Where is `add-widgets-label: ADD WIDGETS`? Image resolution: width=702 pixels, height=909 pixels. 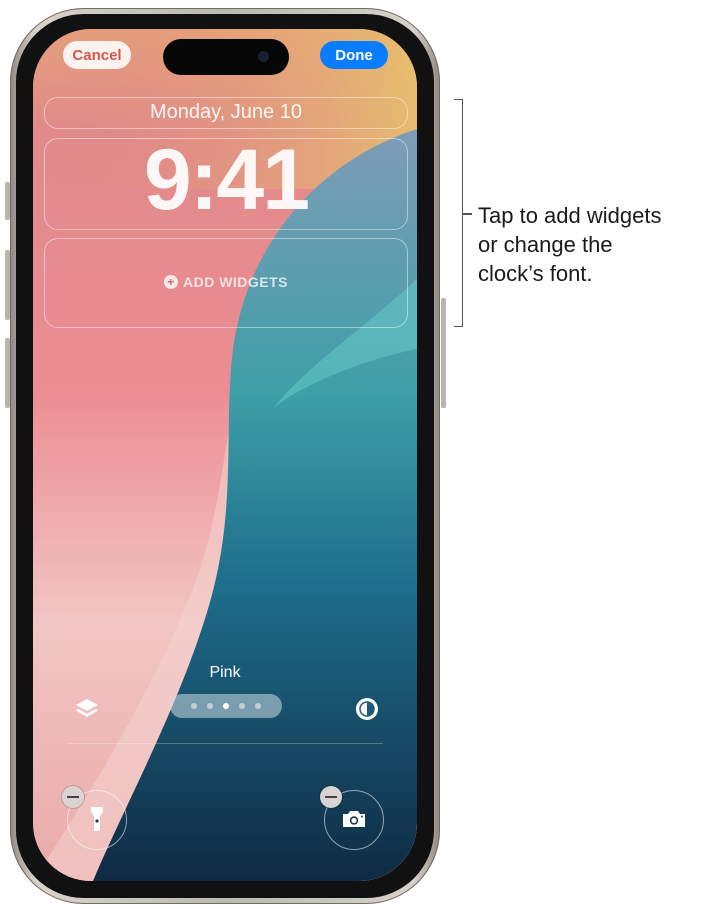 add-widgets-label: ADD WIDGETS is located at coordinates (235, 282).